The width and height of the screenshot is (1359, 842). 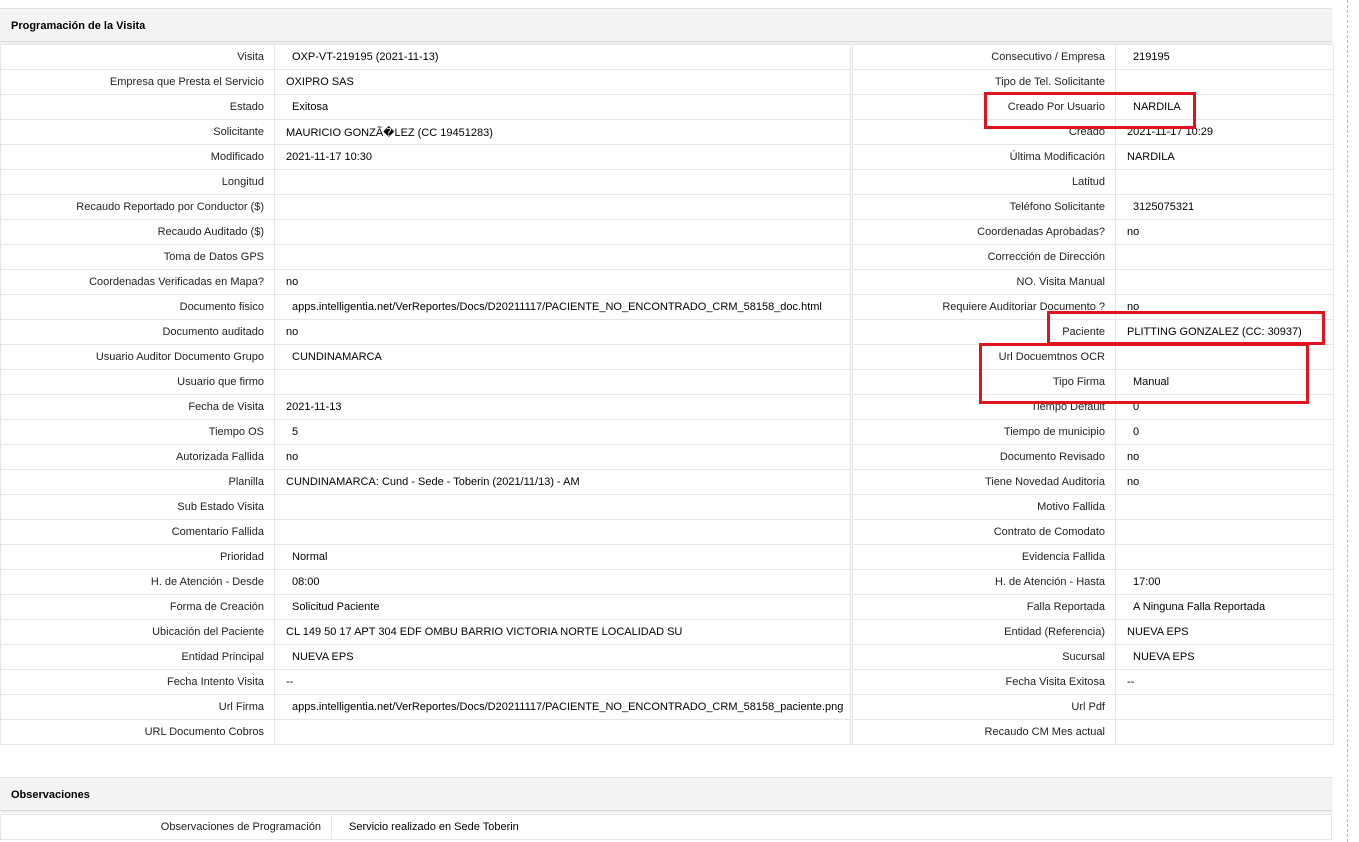 I want to click on table-row: Toma de Datos GPS Corrección de Dirección, so click(x=667, y=257).